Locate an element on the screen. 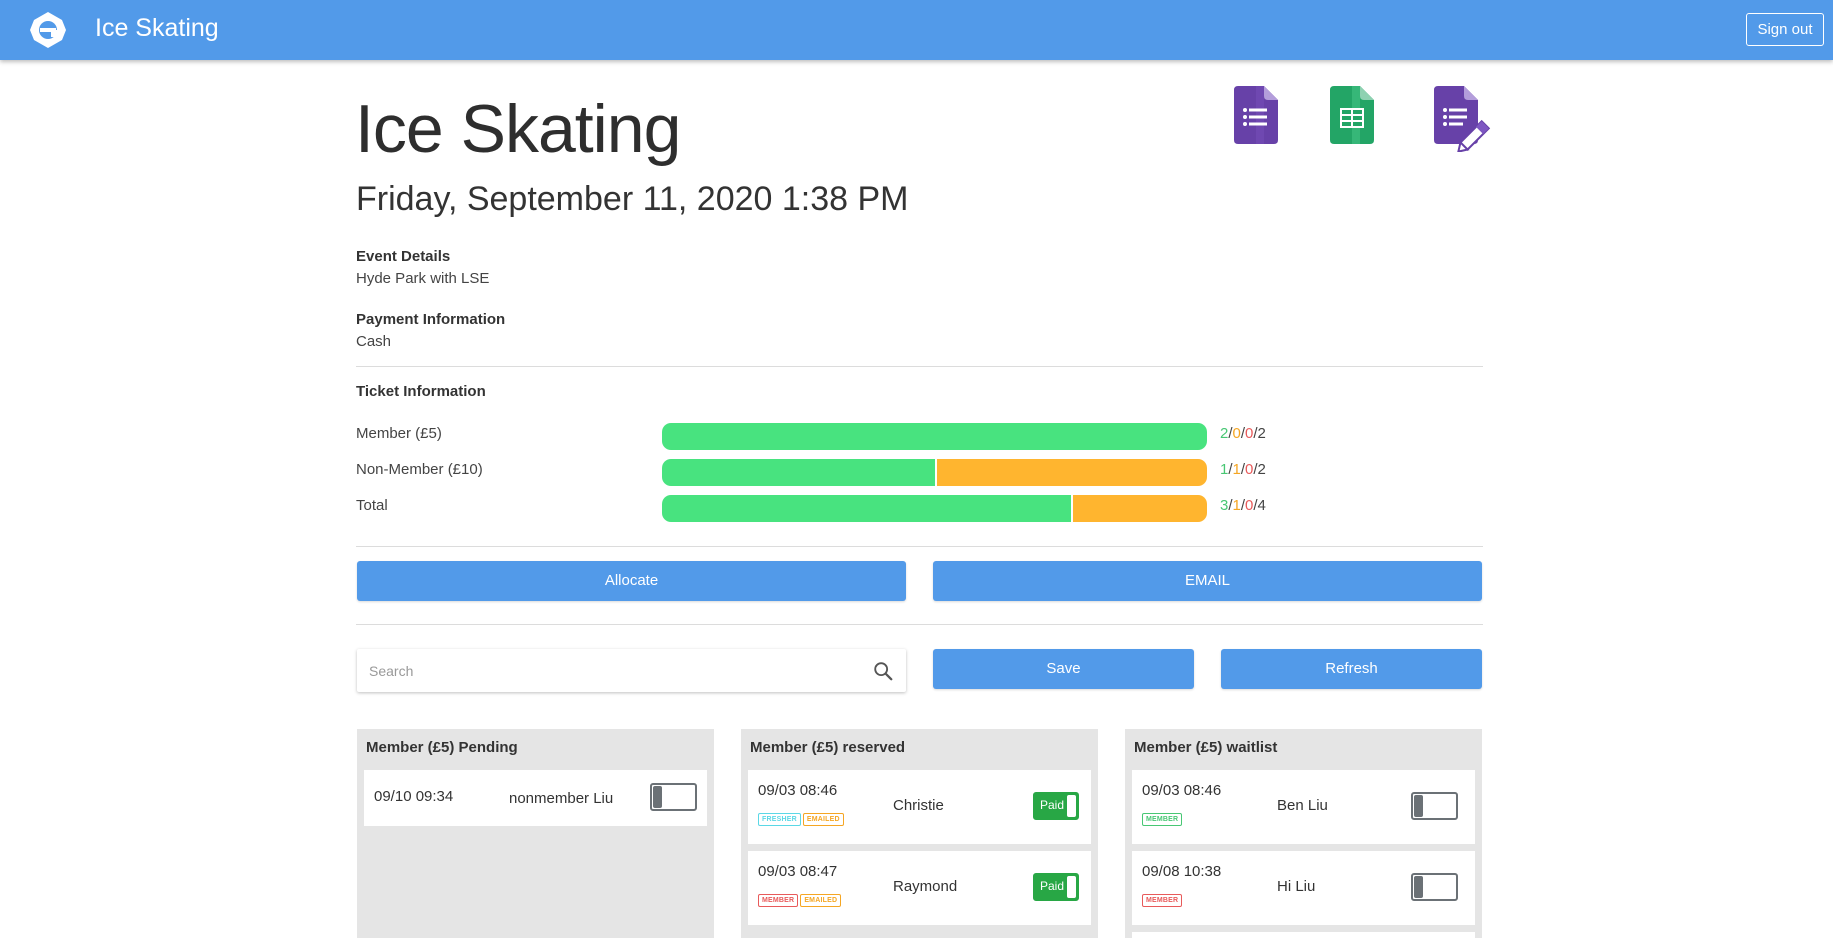 This screenshot has height=952, width=1833. payment-information-label: Payment Information is located at coordinates (431, 319).